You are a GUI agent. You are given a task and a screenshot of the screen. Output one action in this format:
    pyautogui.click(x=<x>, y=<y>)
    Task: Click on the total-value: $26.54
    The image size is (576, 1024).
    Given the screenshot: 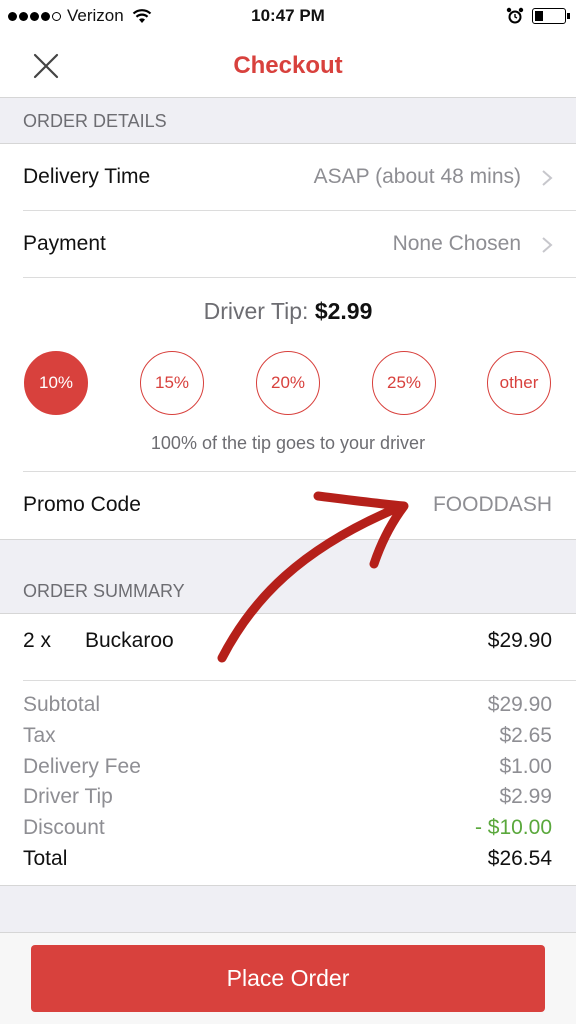 What is the action you would take?
    pyautogui.click(x=519, y=858)
    